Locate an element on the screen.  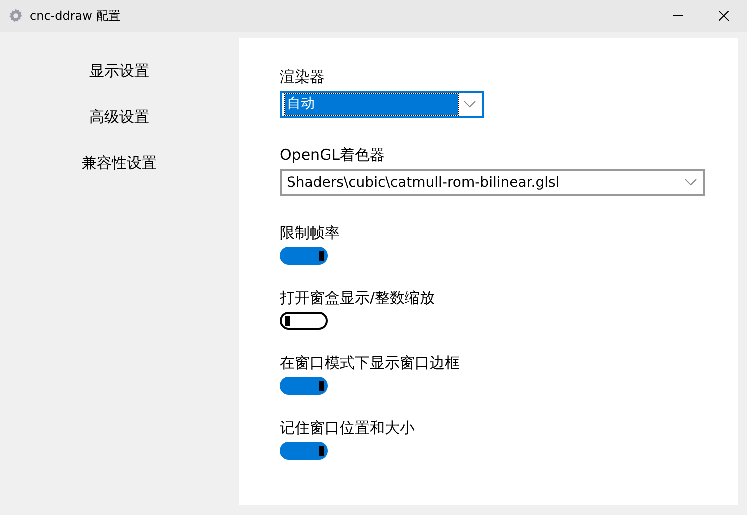
dropdown: 自动 is located at coordinates (382, 104).